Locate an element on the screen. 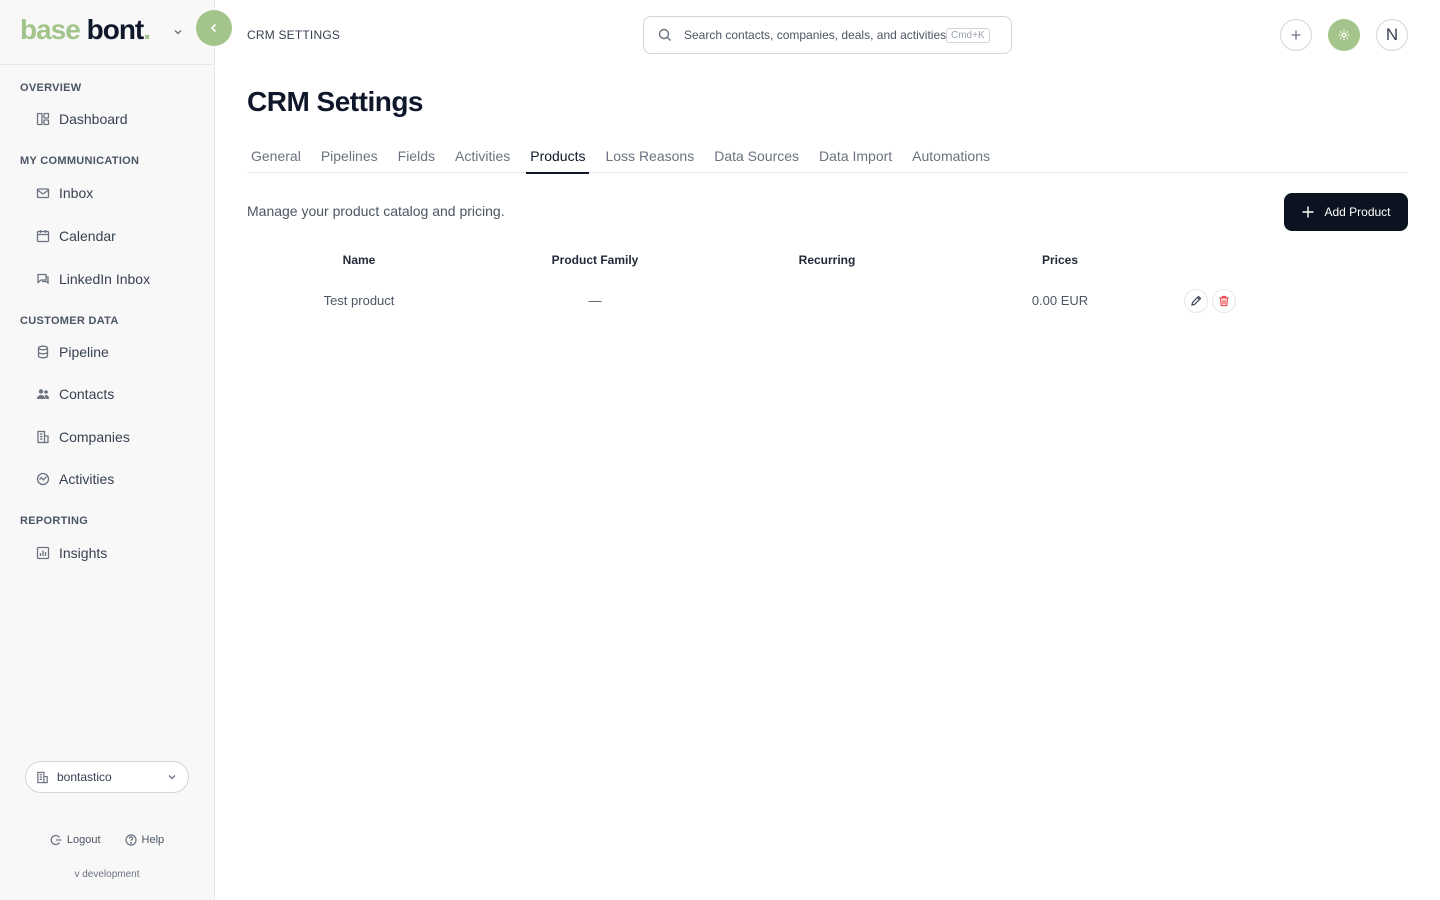 The height and width of the screenshot is (900, 1440). sidebar-item-pipeline: Pipeline is located at coordinates (112, 352).